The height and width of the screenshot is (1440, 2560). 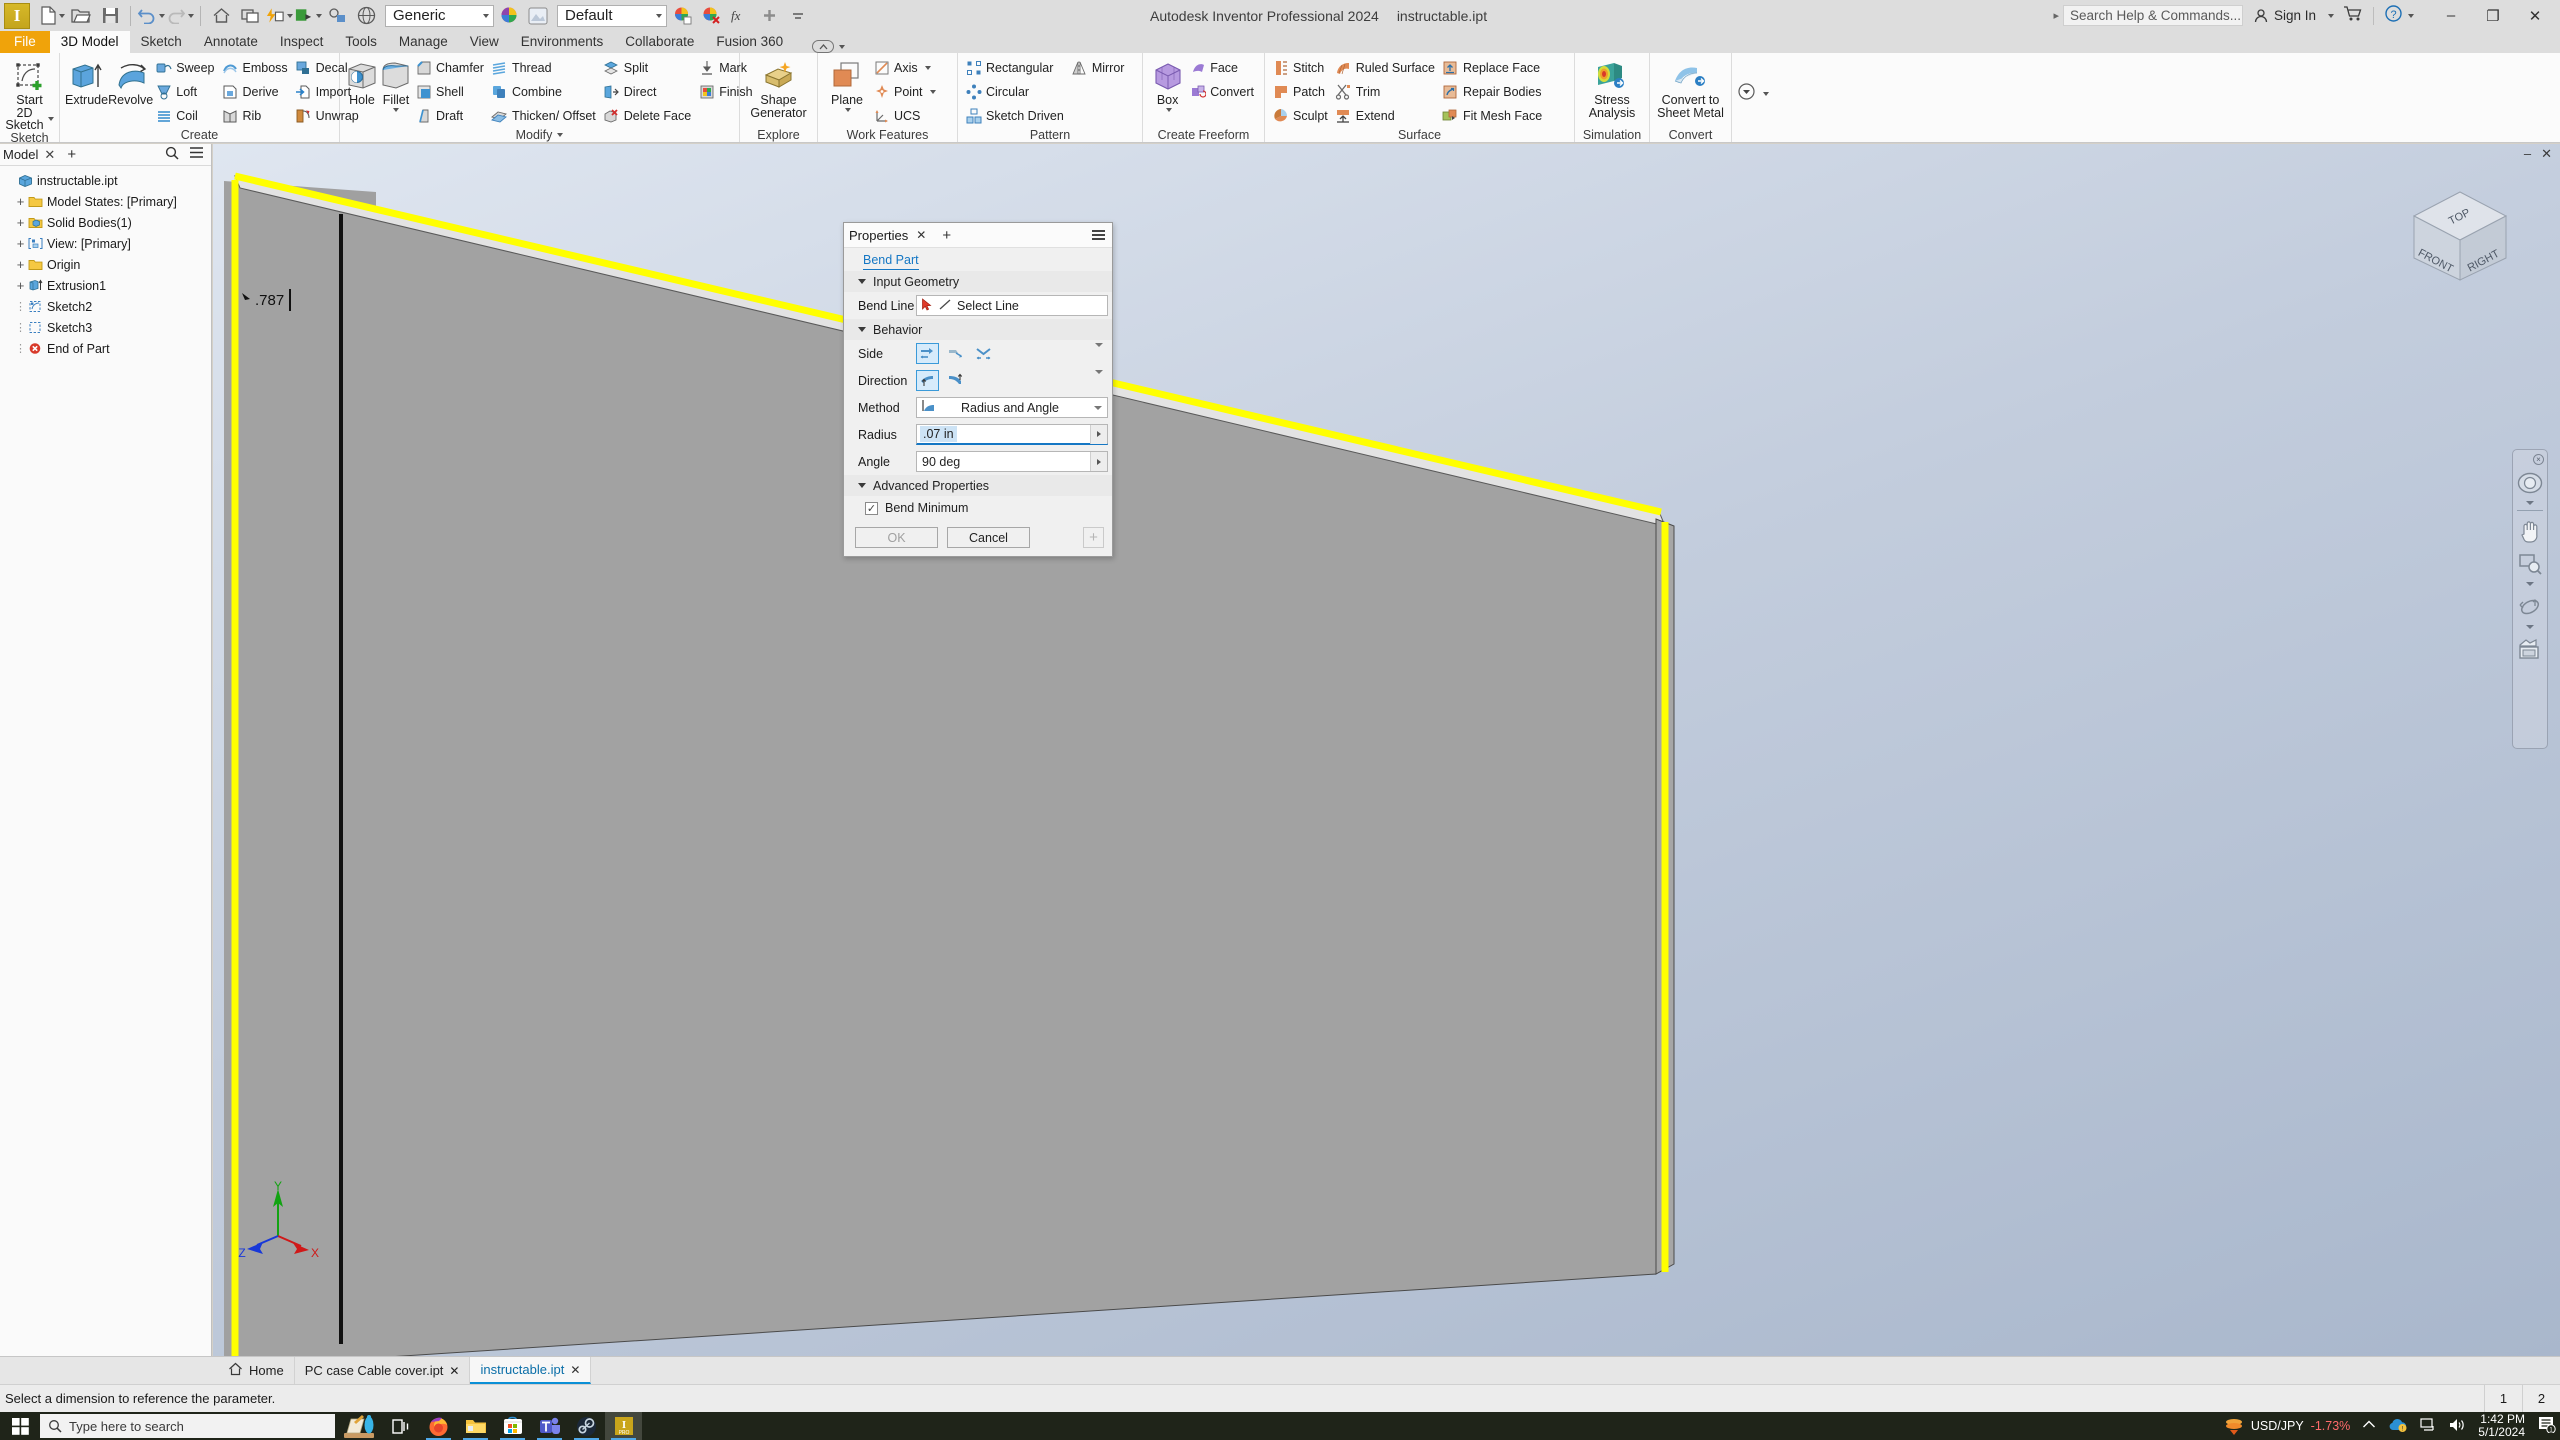 What do you see at coordinates (130, 81) in the screenshot?
I see `revolve-button: Revolve` at bounding box center [130, 81].